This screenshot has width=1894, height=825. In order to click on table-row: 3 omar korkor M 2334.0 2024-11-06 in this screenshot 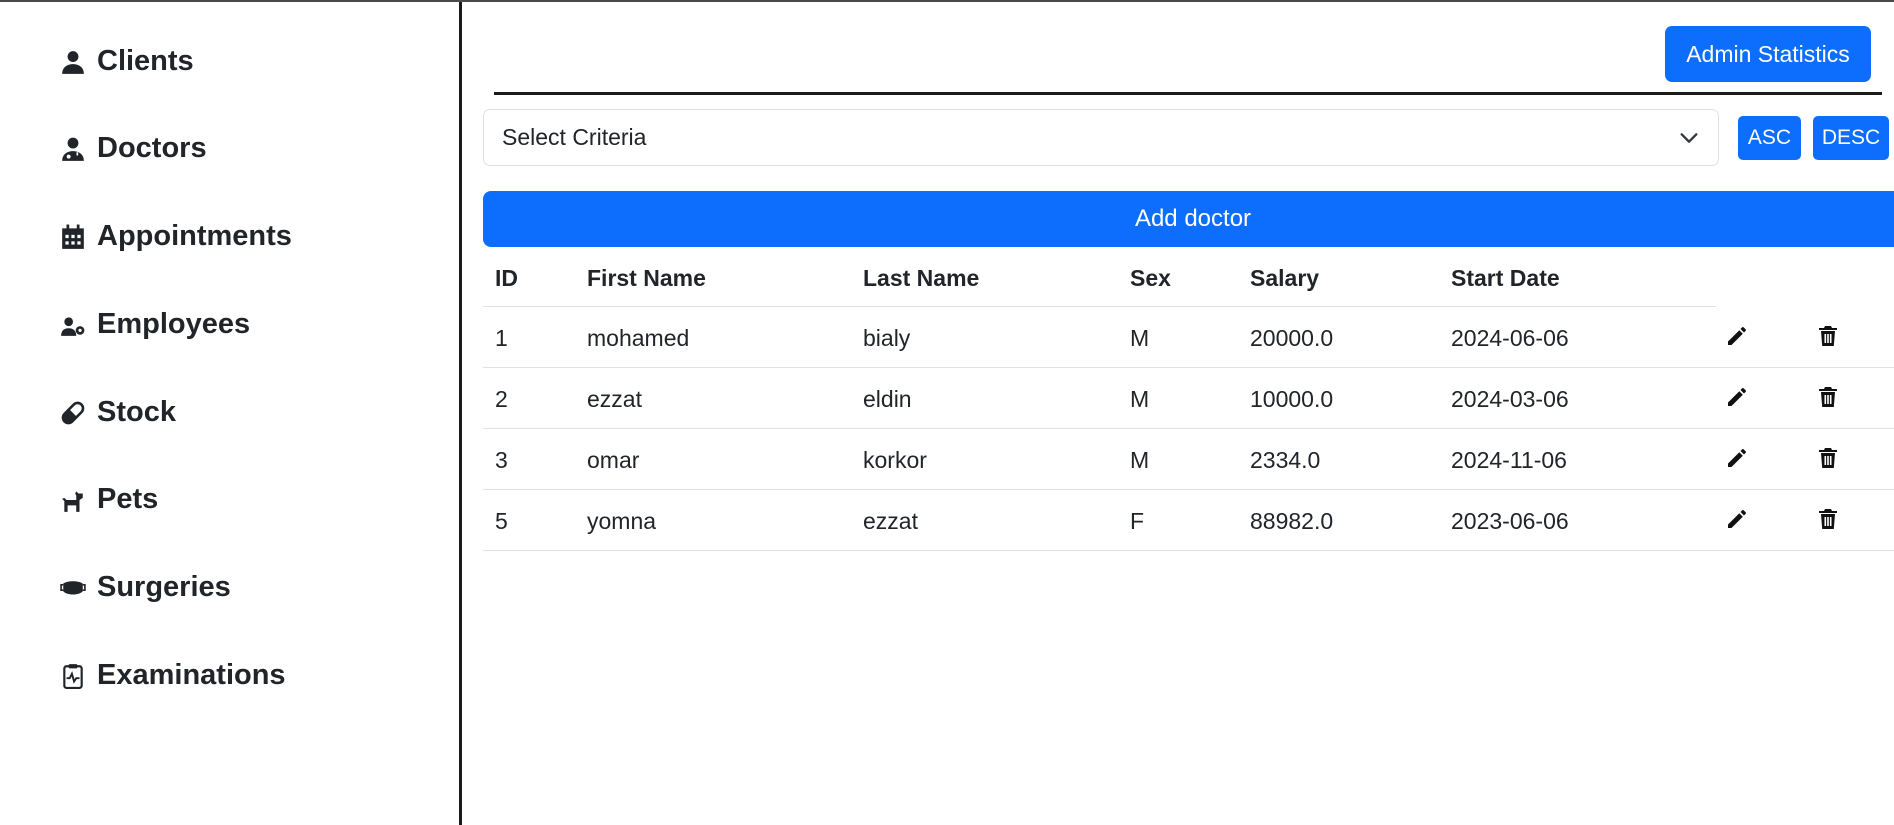, I will do `click(1188, 459)`.